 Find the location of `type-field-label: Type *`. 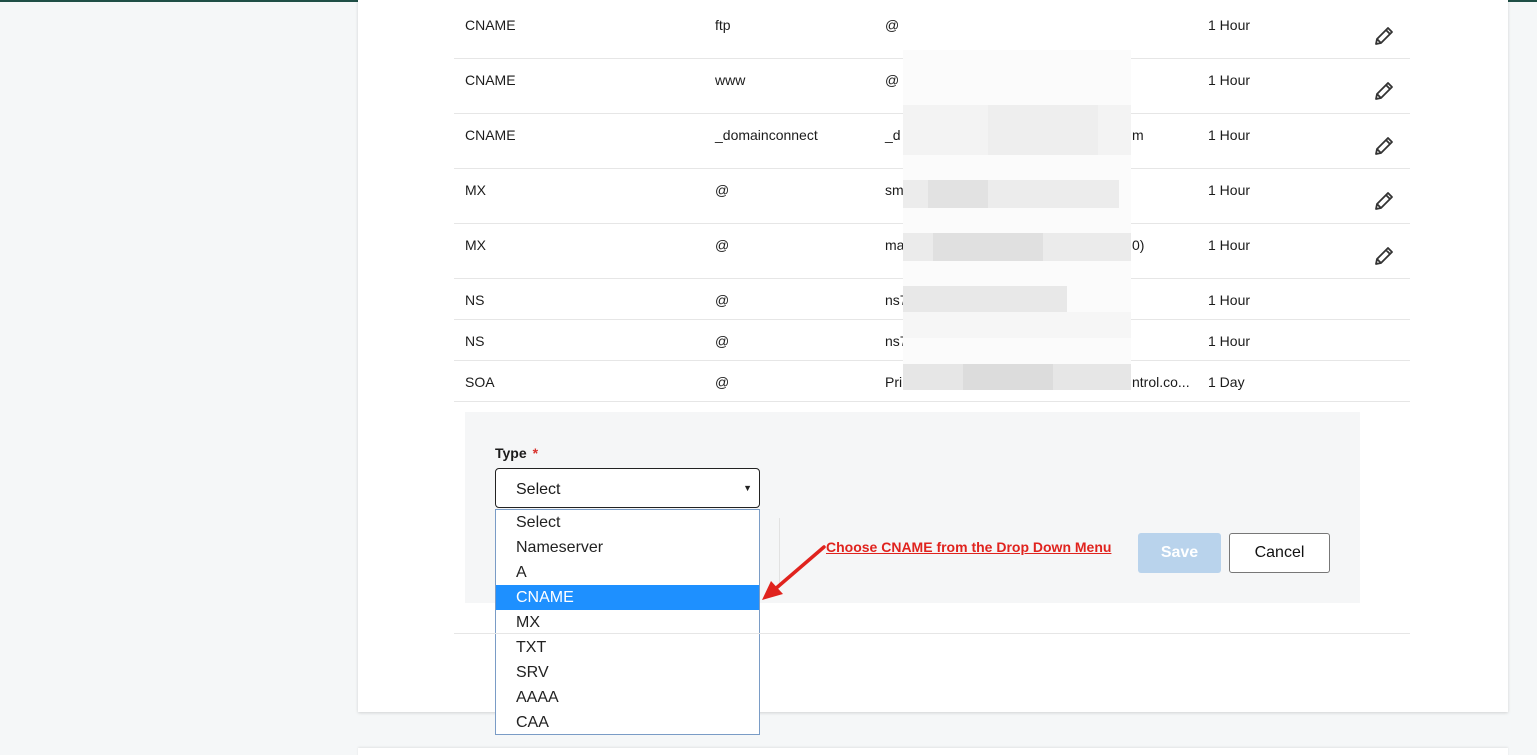

type-field-label: Type * is located at coordinates (516, 453).